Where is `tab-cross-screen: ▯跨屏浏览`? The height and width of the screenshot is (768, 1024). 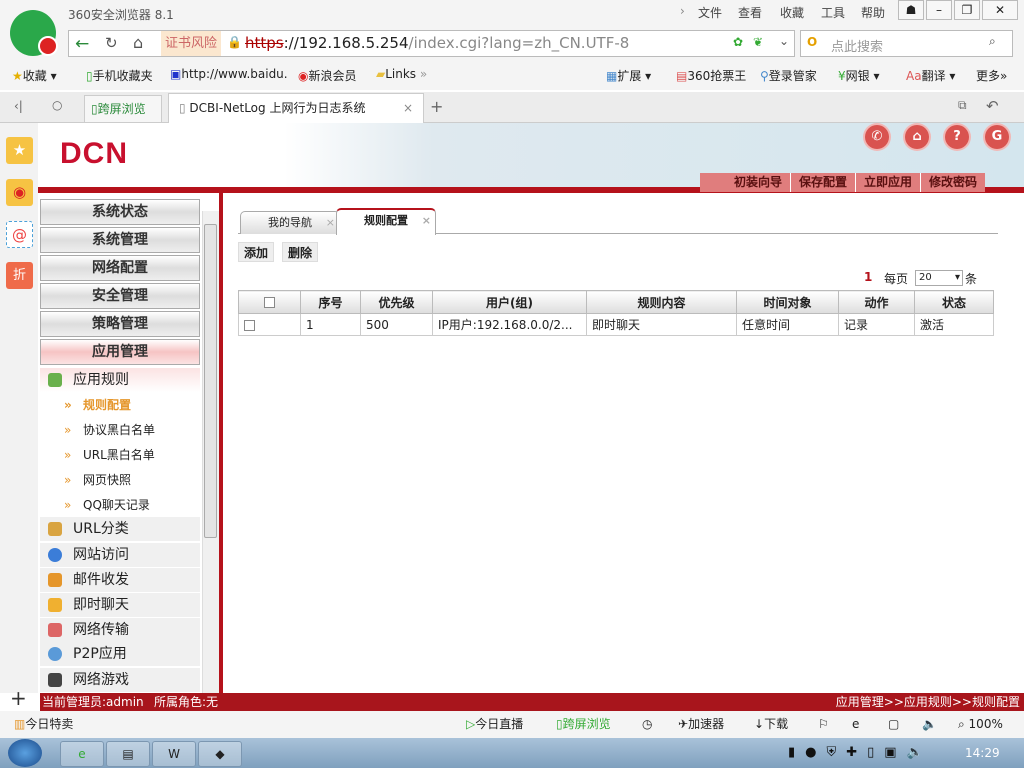
tab-cross-screen: ▯跨屏浏览 is located at coordinates (123, 109).